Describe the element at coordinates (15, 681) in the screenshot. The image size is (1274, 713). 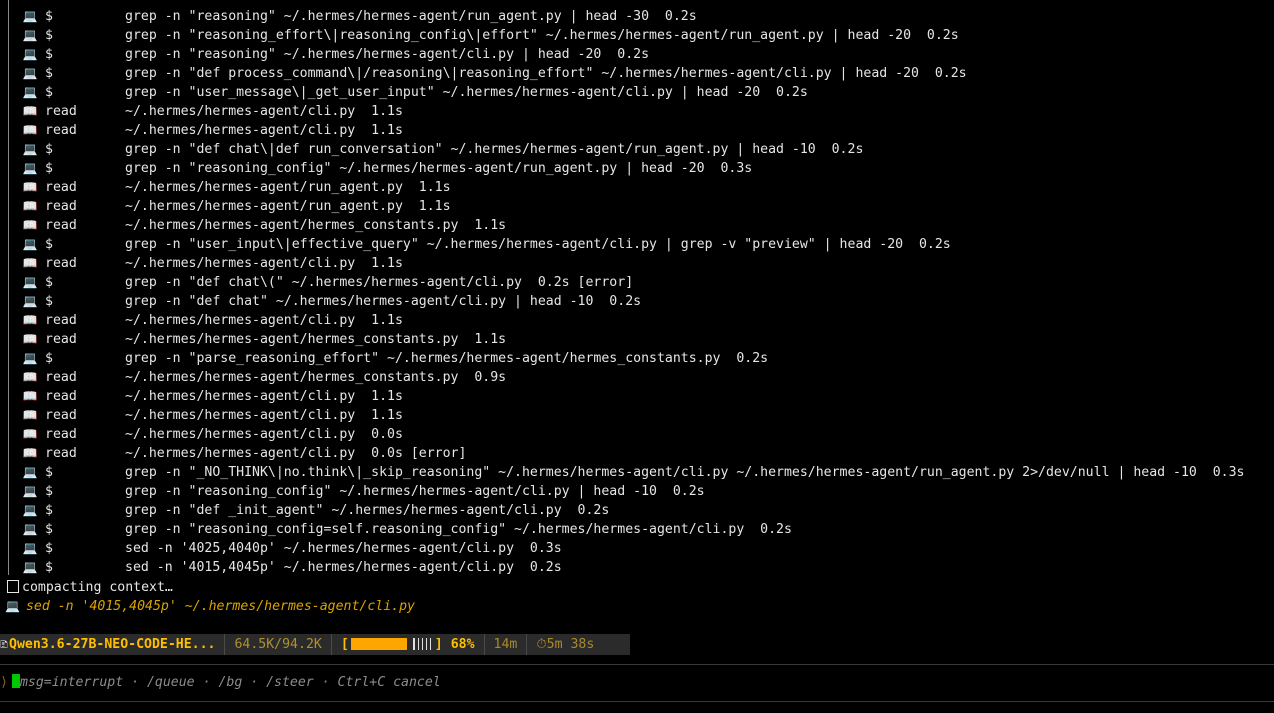
I see `text-cursor` at that location.